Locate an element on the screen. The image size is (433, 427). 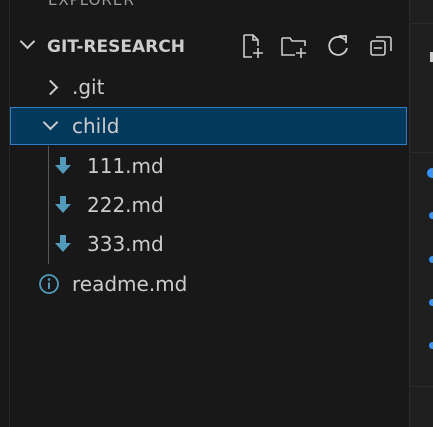
tree-item-git-folder: .git is located at coordinates (208, 87).